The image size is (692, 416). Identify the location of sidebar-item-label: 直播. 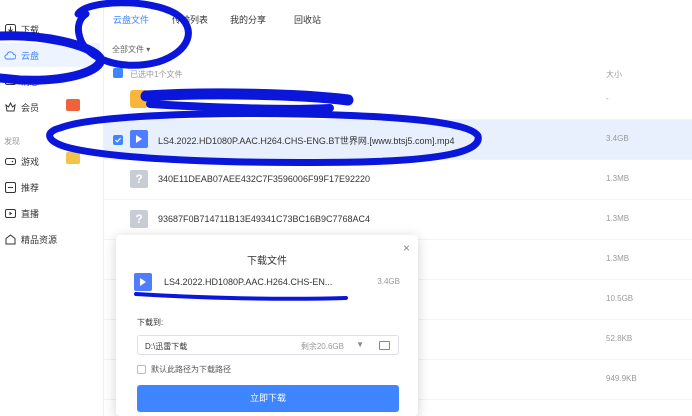
(30, 213).